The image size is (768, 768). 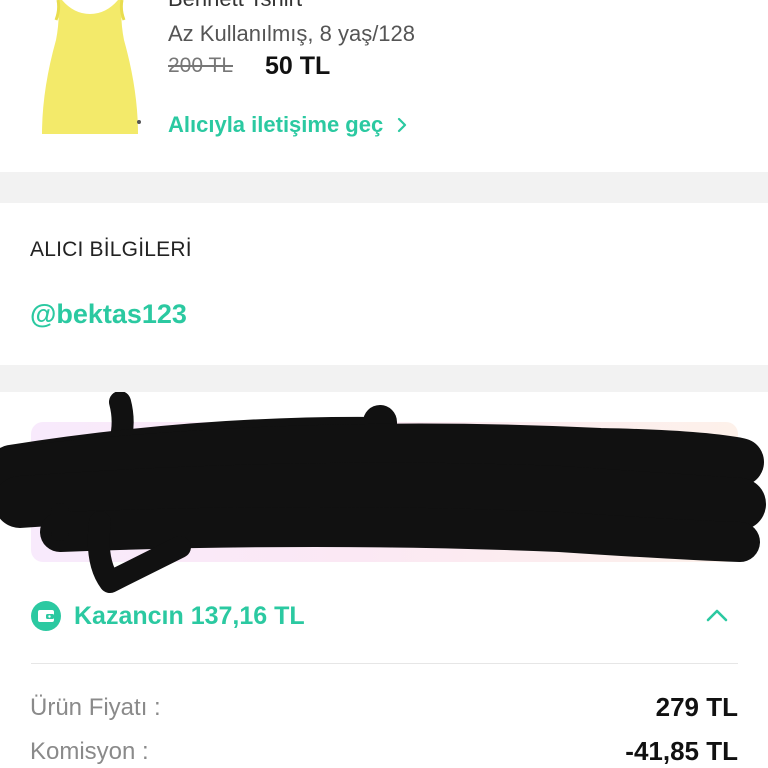 I want to click on product-title: Bennett Tshirt, so click(x=235, y=6).